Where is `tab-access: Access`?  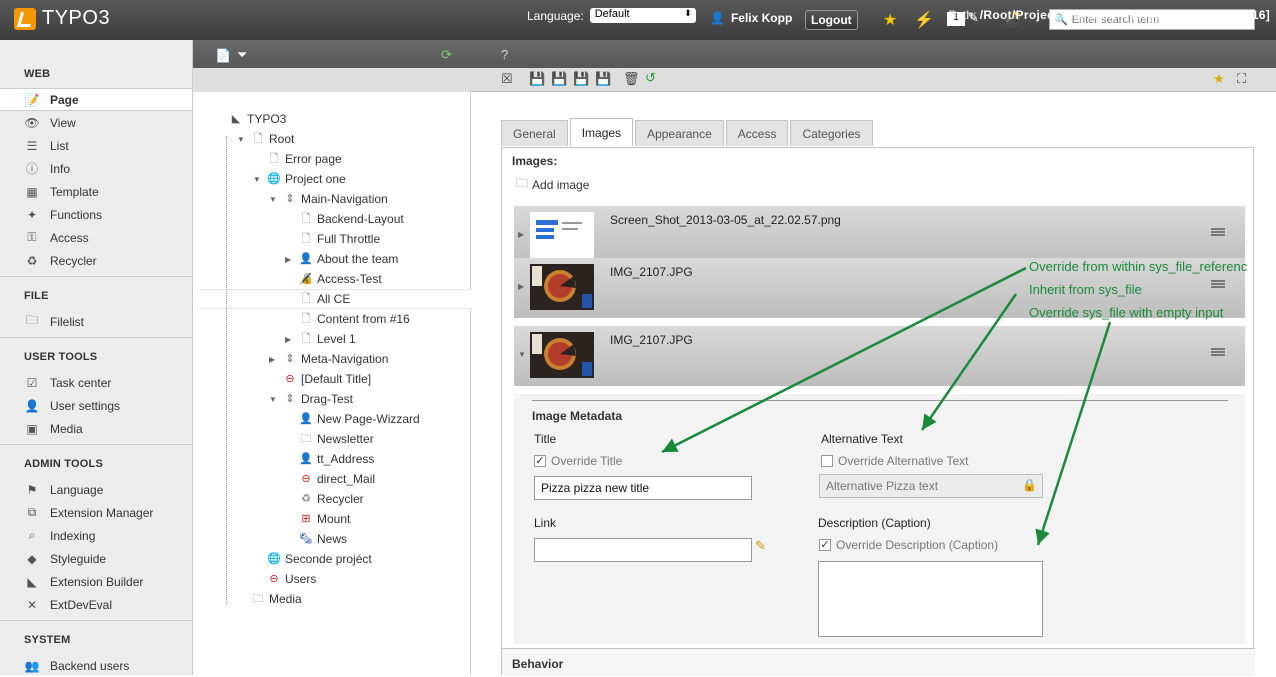
tab-access: Access is located at coordinates (757, 133).